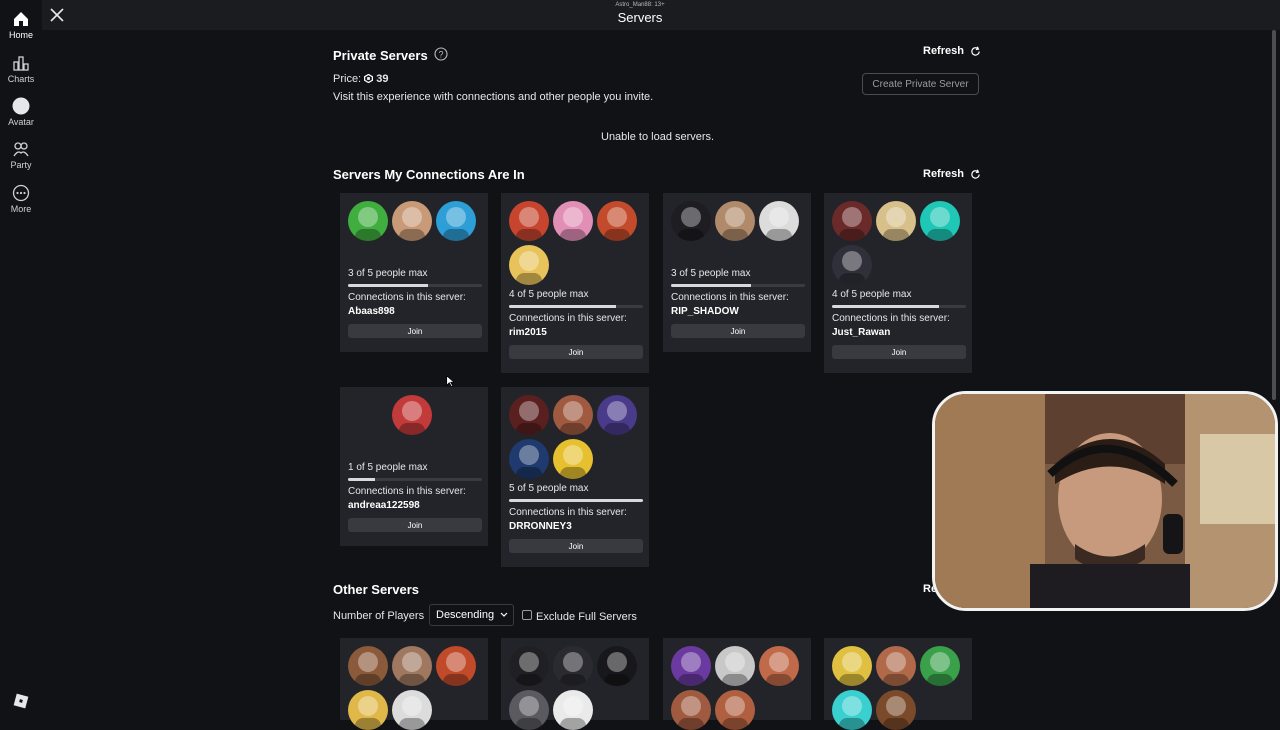 The width and height of the screenshot is (1280, 730). Describe the element at coordinates (471, 615) in the screenshot. I see `sort-order-dropdown: Descending` at that location.